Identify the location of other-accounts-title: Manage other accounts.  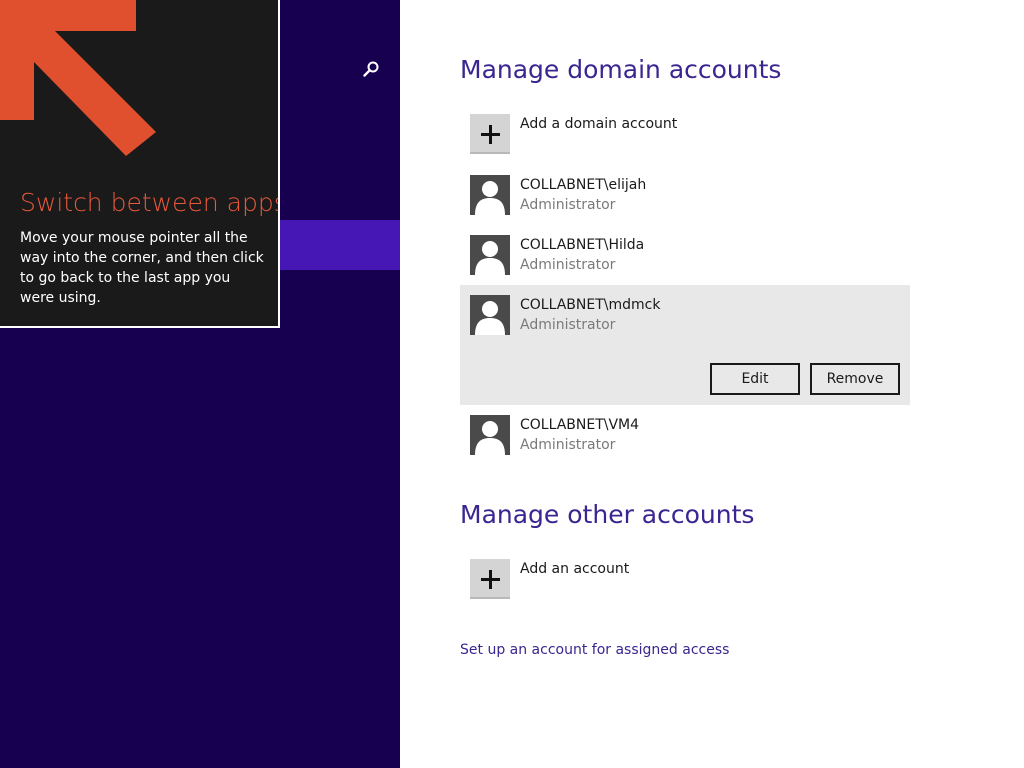
(607, 514).